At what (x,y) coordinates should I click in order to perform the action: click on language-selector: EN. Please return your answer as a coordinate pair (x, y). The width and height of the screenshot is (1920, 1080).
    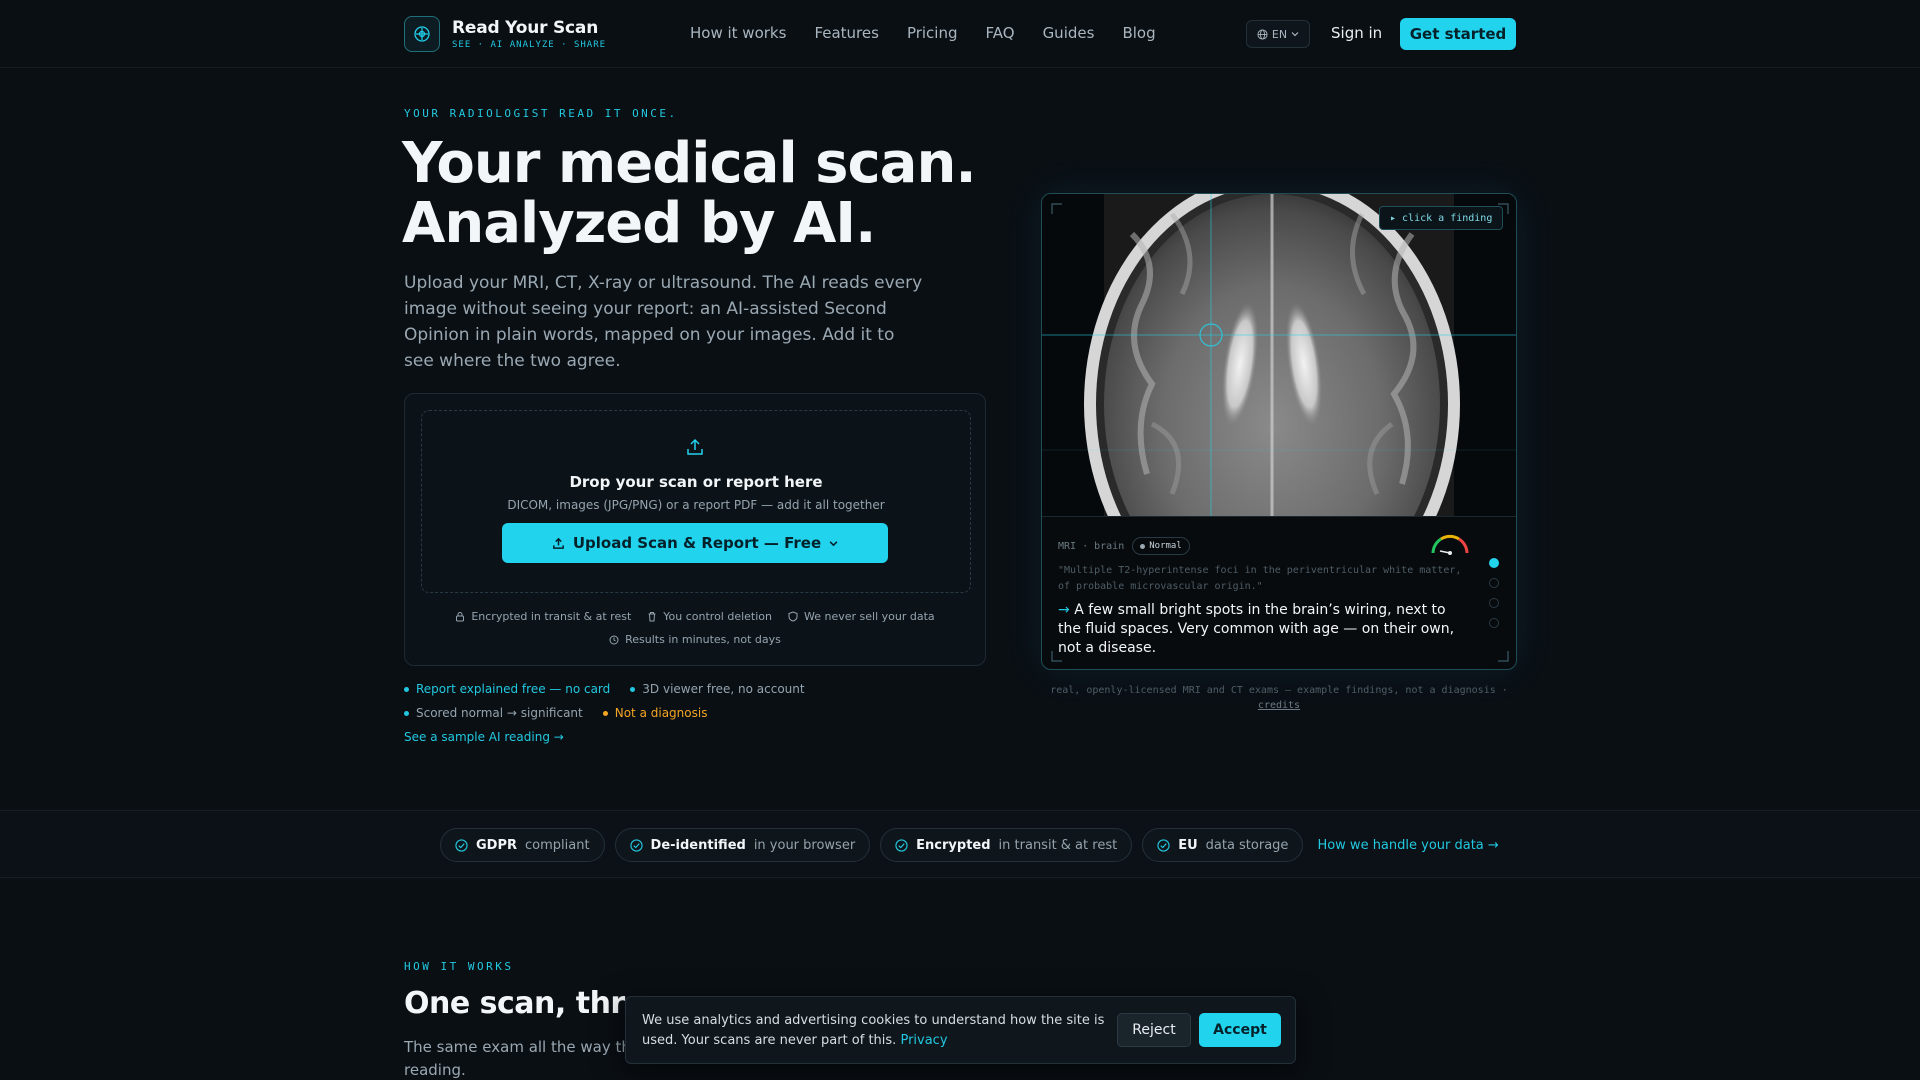
    Looking at the image, I should click on (1278, 34).